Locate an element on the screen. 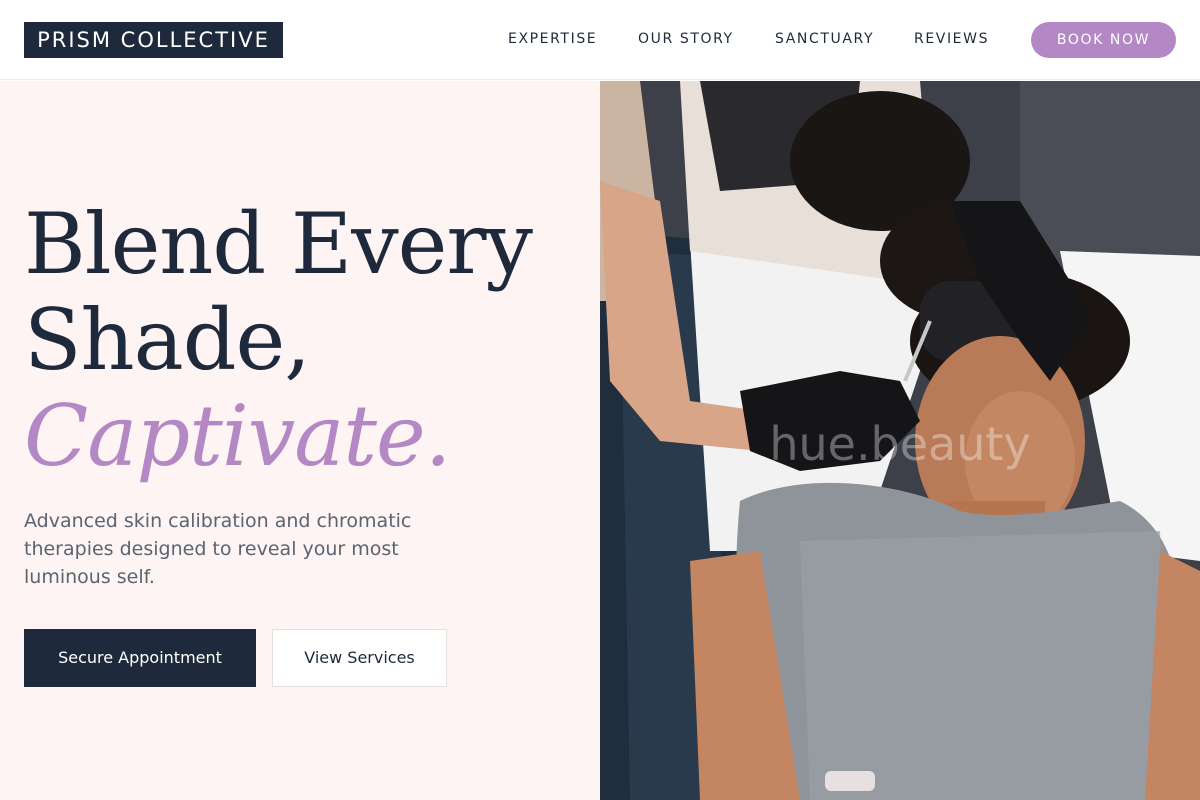  view-services-button: View Services is located at coordinates (359, 658).